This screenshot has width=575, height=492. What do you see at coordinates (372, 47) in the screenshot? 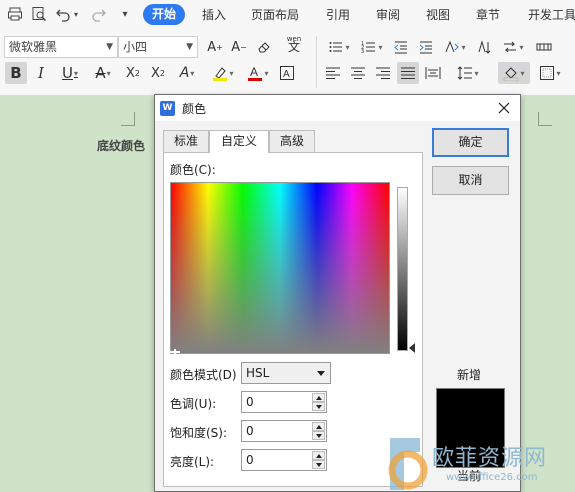
I see `numbered-list-icon: 1 2 3 ▾` at bounding box center [372, 47].